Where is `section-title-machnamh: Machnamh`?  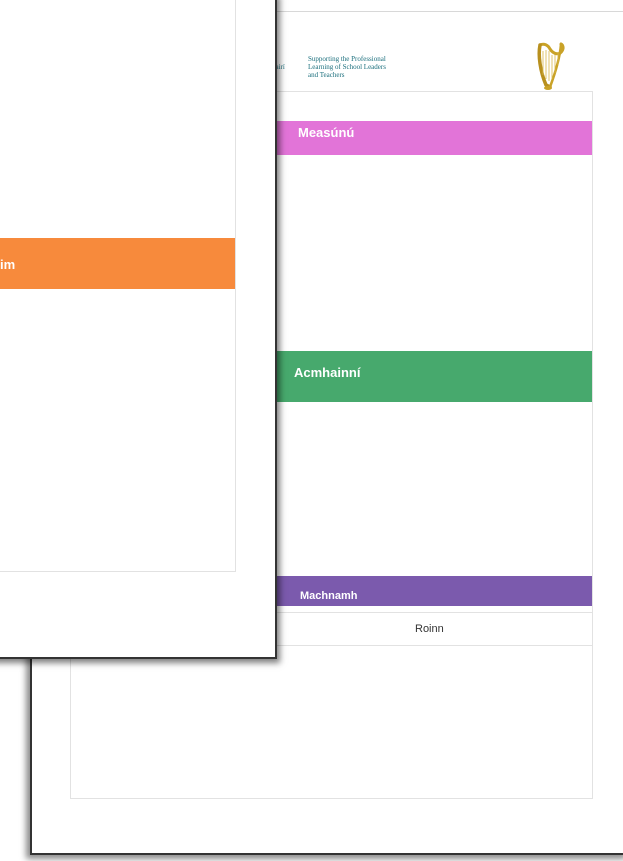 section-title-machnamh: Machnamh is located at coordinates (329, 596).